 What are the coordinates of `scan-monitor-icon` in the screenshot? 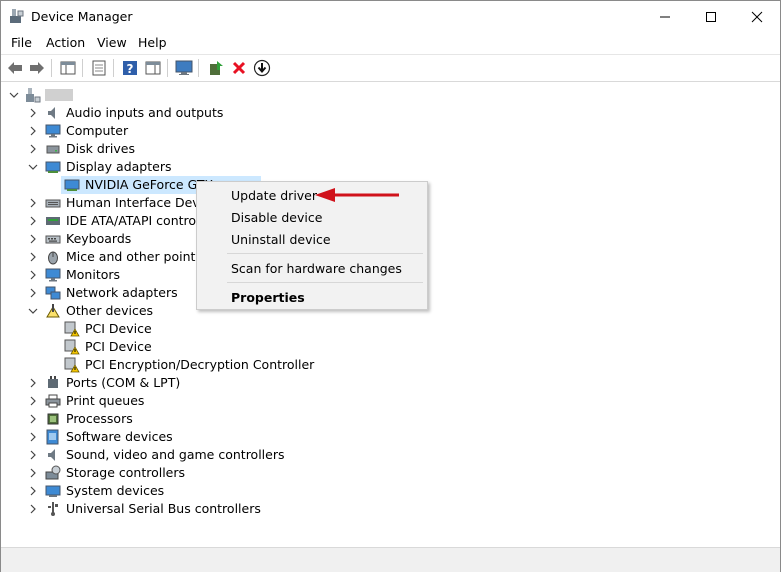 It's located at (184, 67).